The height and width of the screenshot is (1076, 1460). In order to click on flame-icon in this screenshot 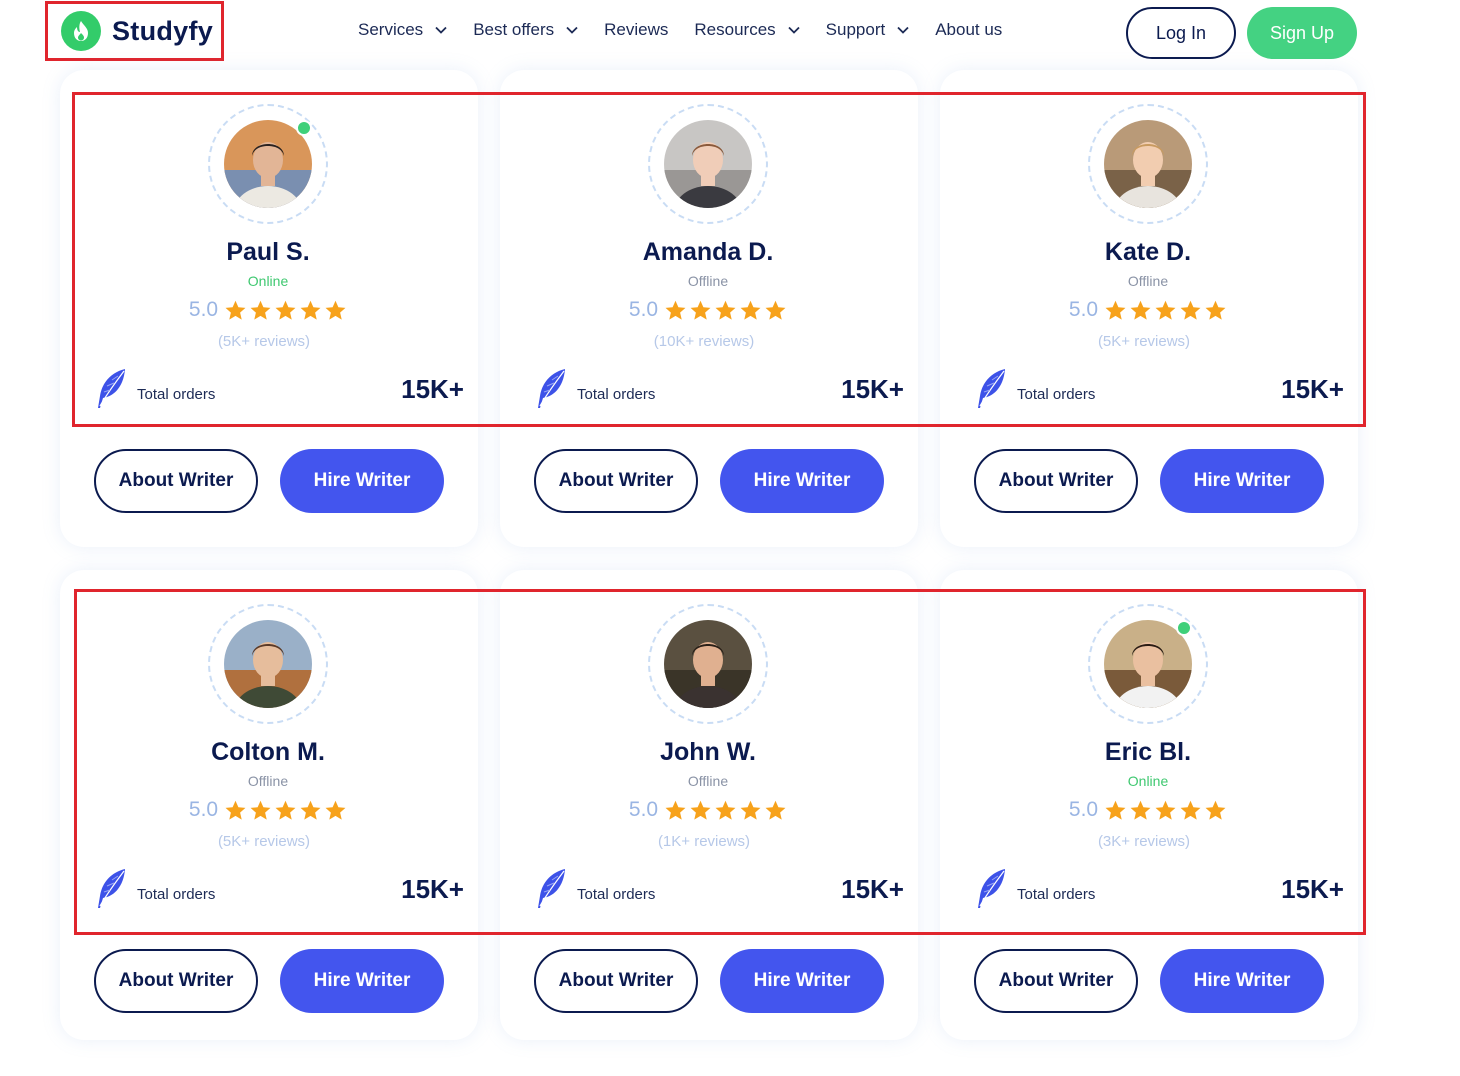, I will do `click(81, 31)`.